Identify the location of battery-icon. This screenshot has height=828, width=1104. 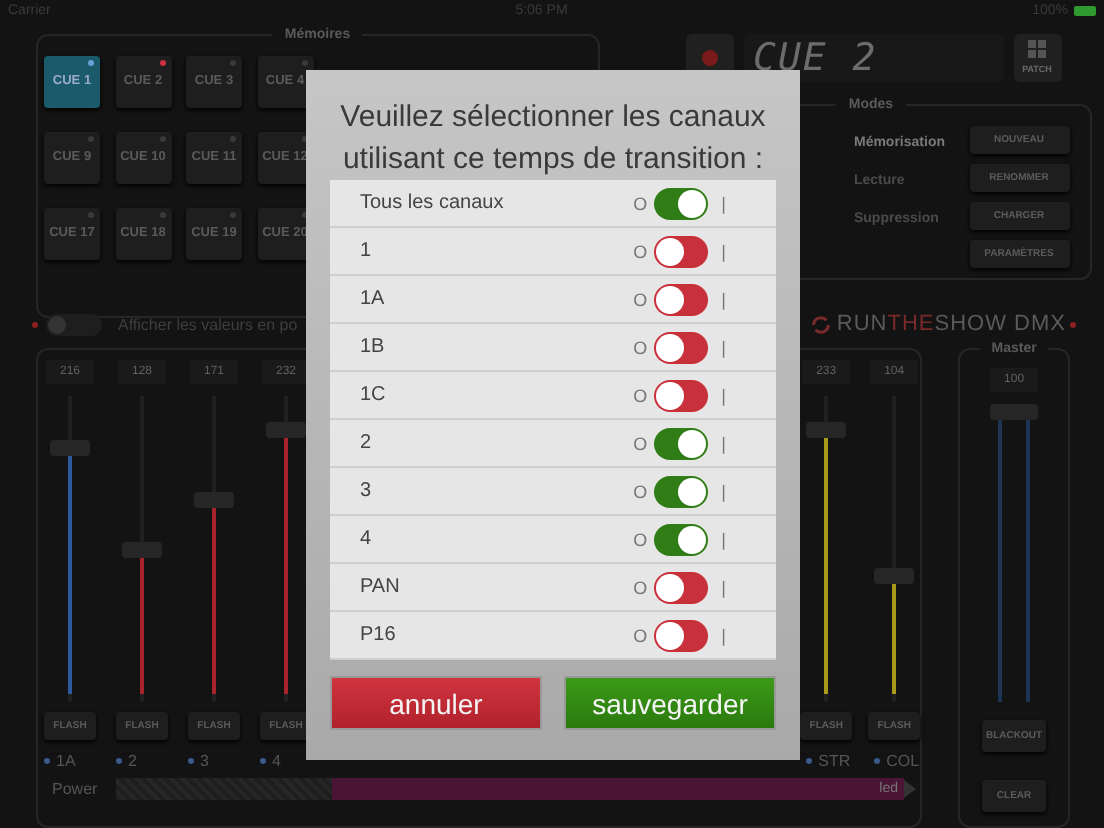
(1085, 10).